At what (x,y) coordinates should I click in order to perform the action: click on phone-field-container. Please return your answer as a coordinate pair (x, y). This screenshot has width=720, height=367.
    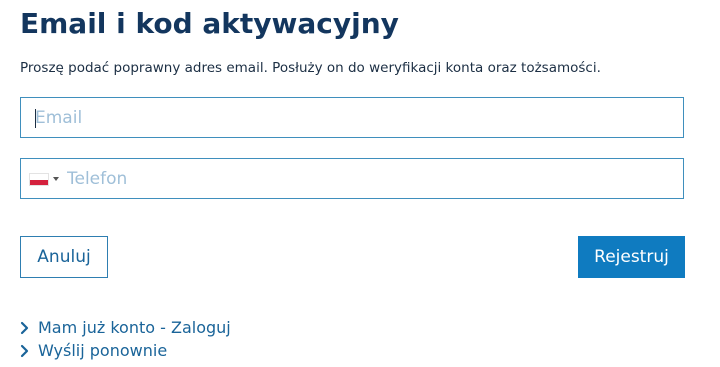
    Looking at the image, I should click on (352, 178).